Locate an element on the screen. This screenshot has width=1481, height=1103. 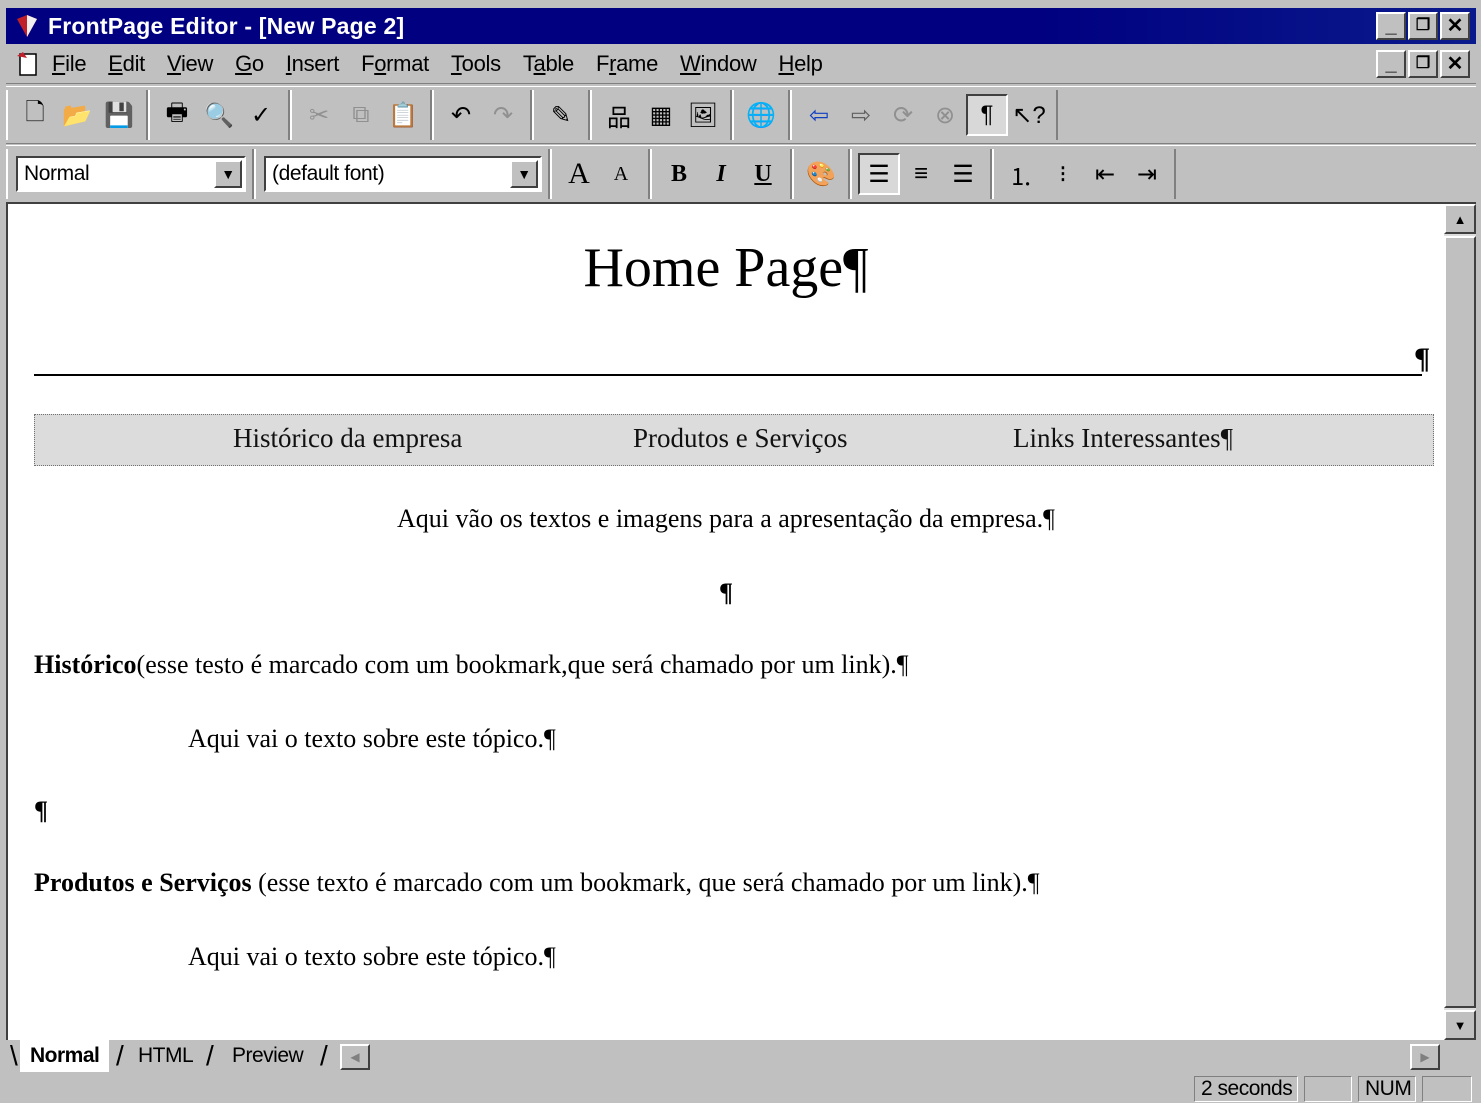
scroll-up-arrow-icon: ▲ is located at coordinates (1460, 219).